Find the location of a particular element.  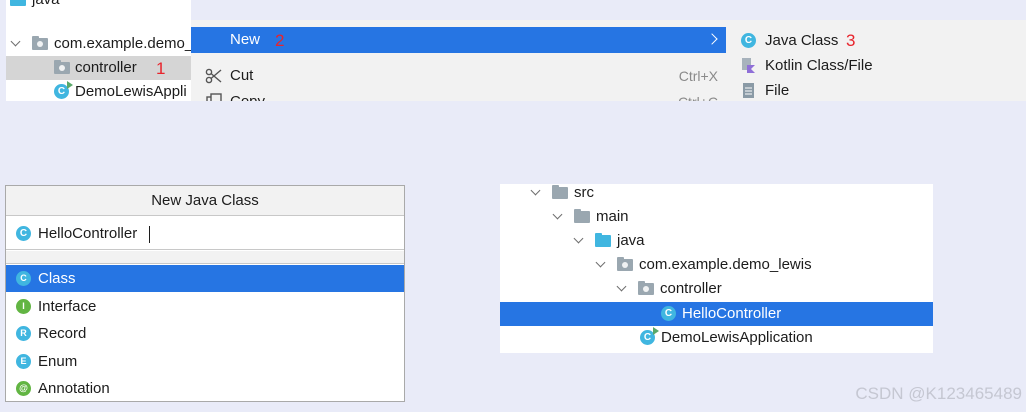

kind-item-label: Enum is located at coordinates (58, 361).